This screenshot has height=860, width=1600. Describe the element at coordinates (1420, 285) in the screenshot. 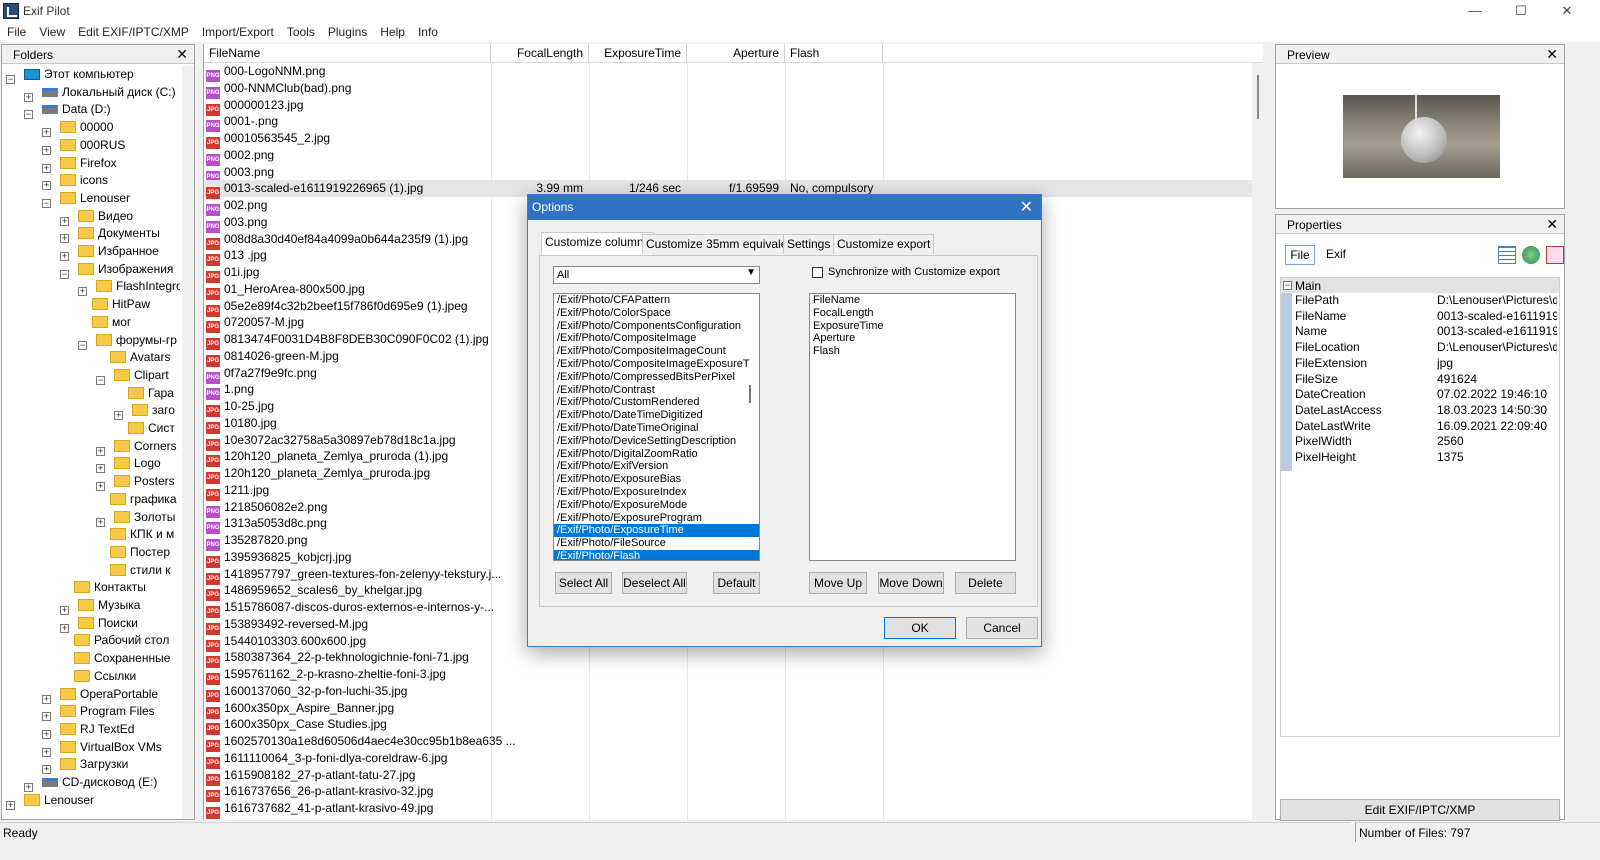

I see `group-header: − Main` at that location.